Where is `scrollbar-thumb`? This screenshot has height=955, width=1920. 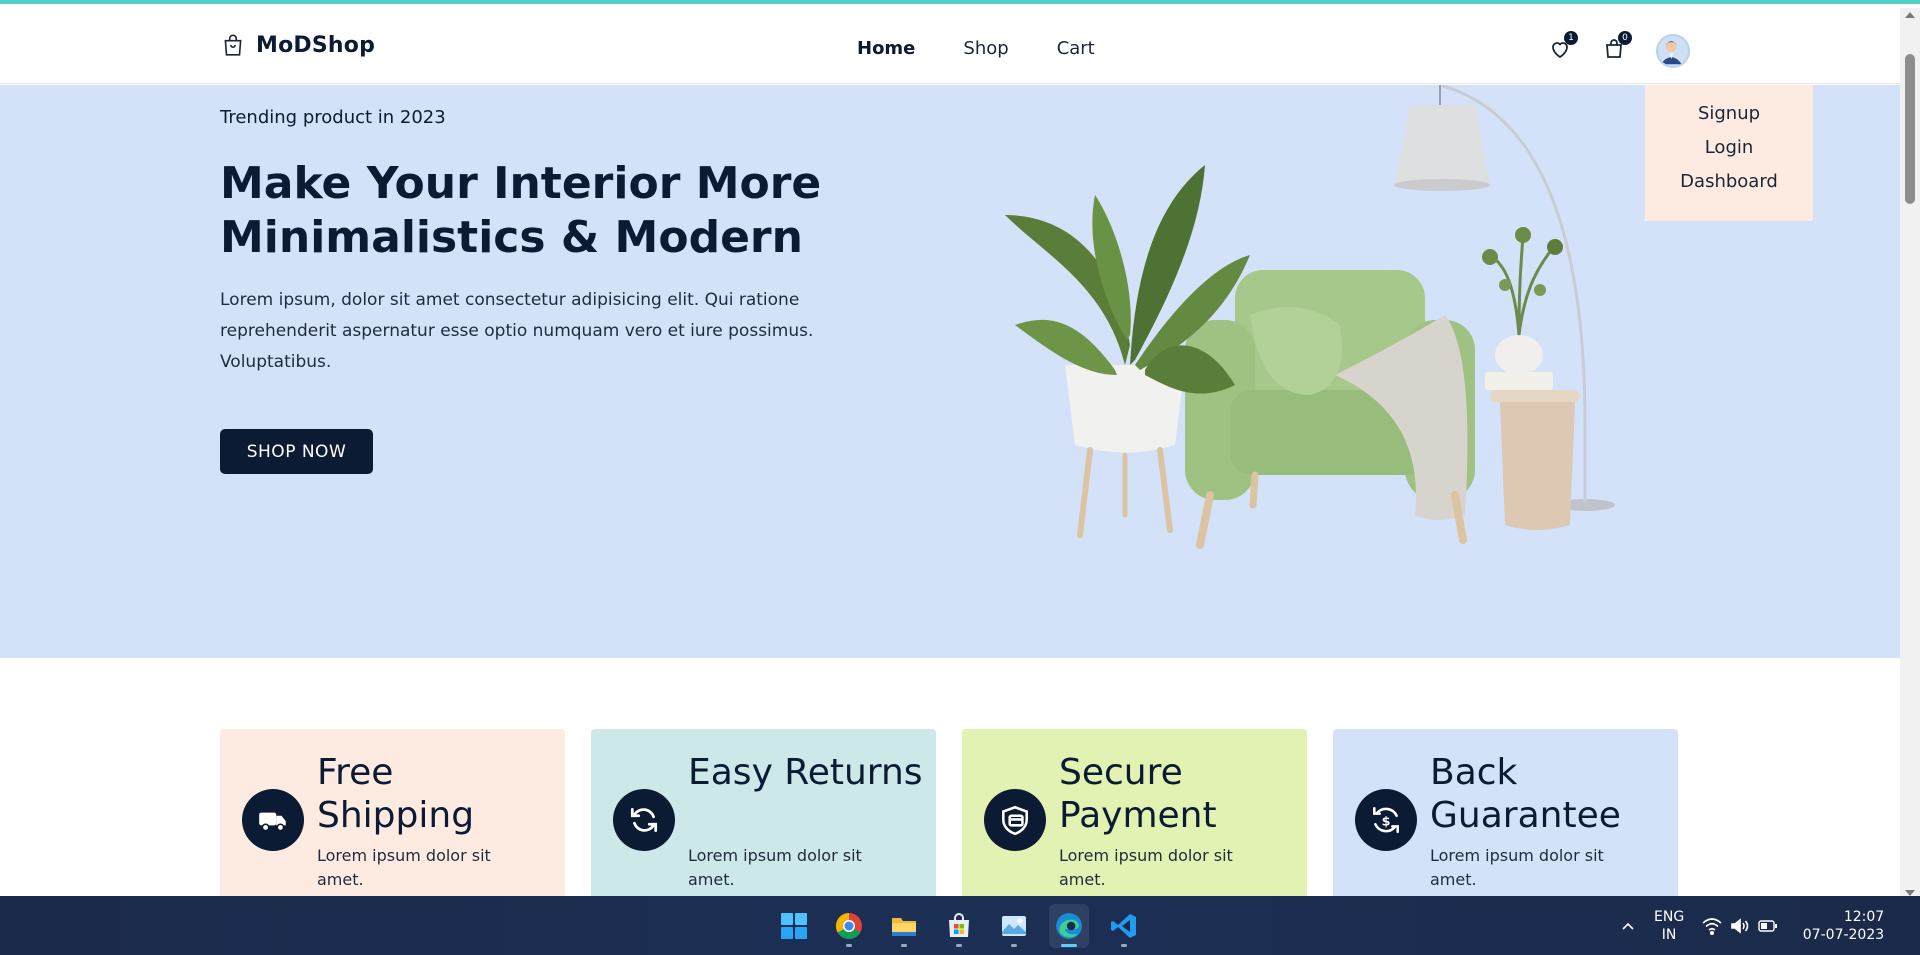 scrollbar-thumb is located at coordinates (1910, 129).